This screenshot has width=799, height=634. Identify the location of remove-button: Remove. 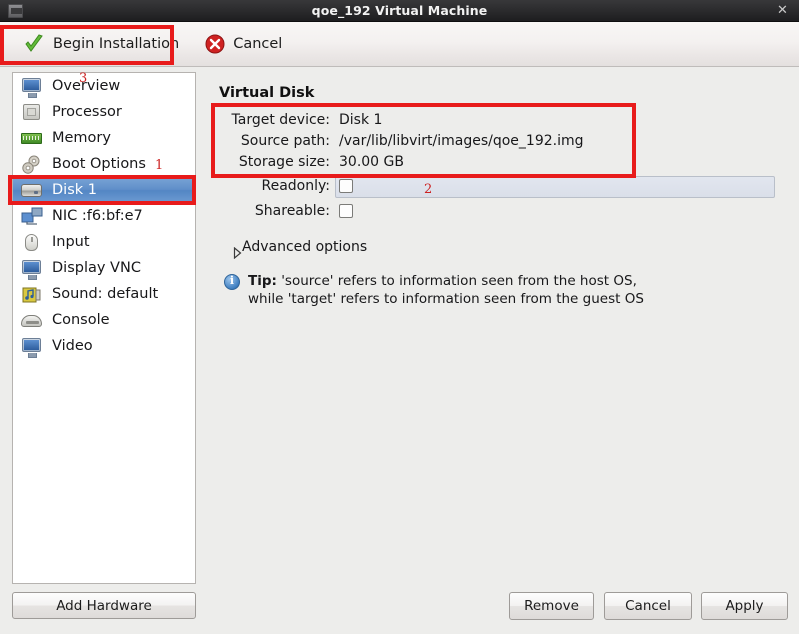
(551, 606).